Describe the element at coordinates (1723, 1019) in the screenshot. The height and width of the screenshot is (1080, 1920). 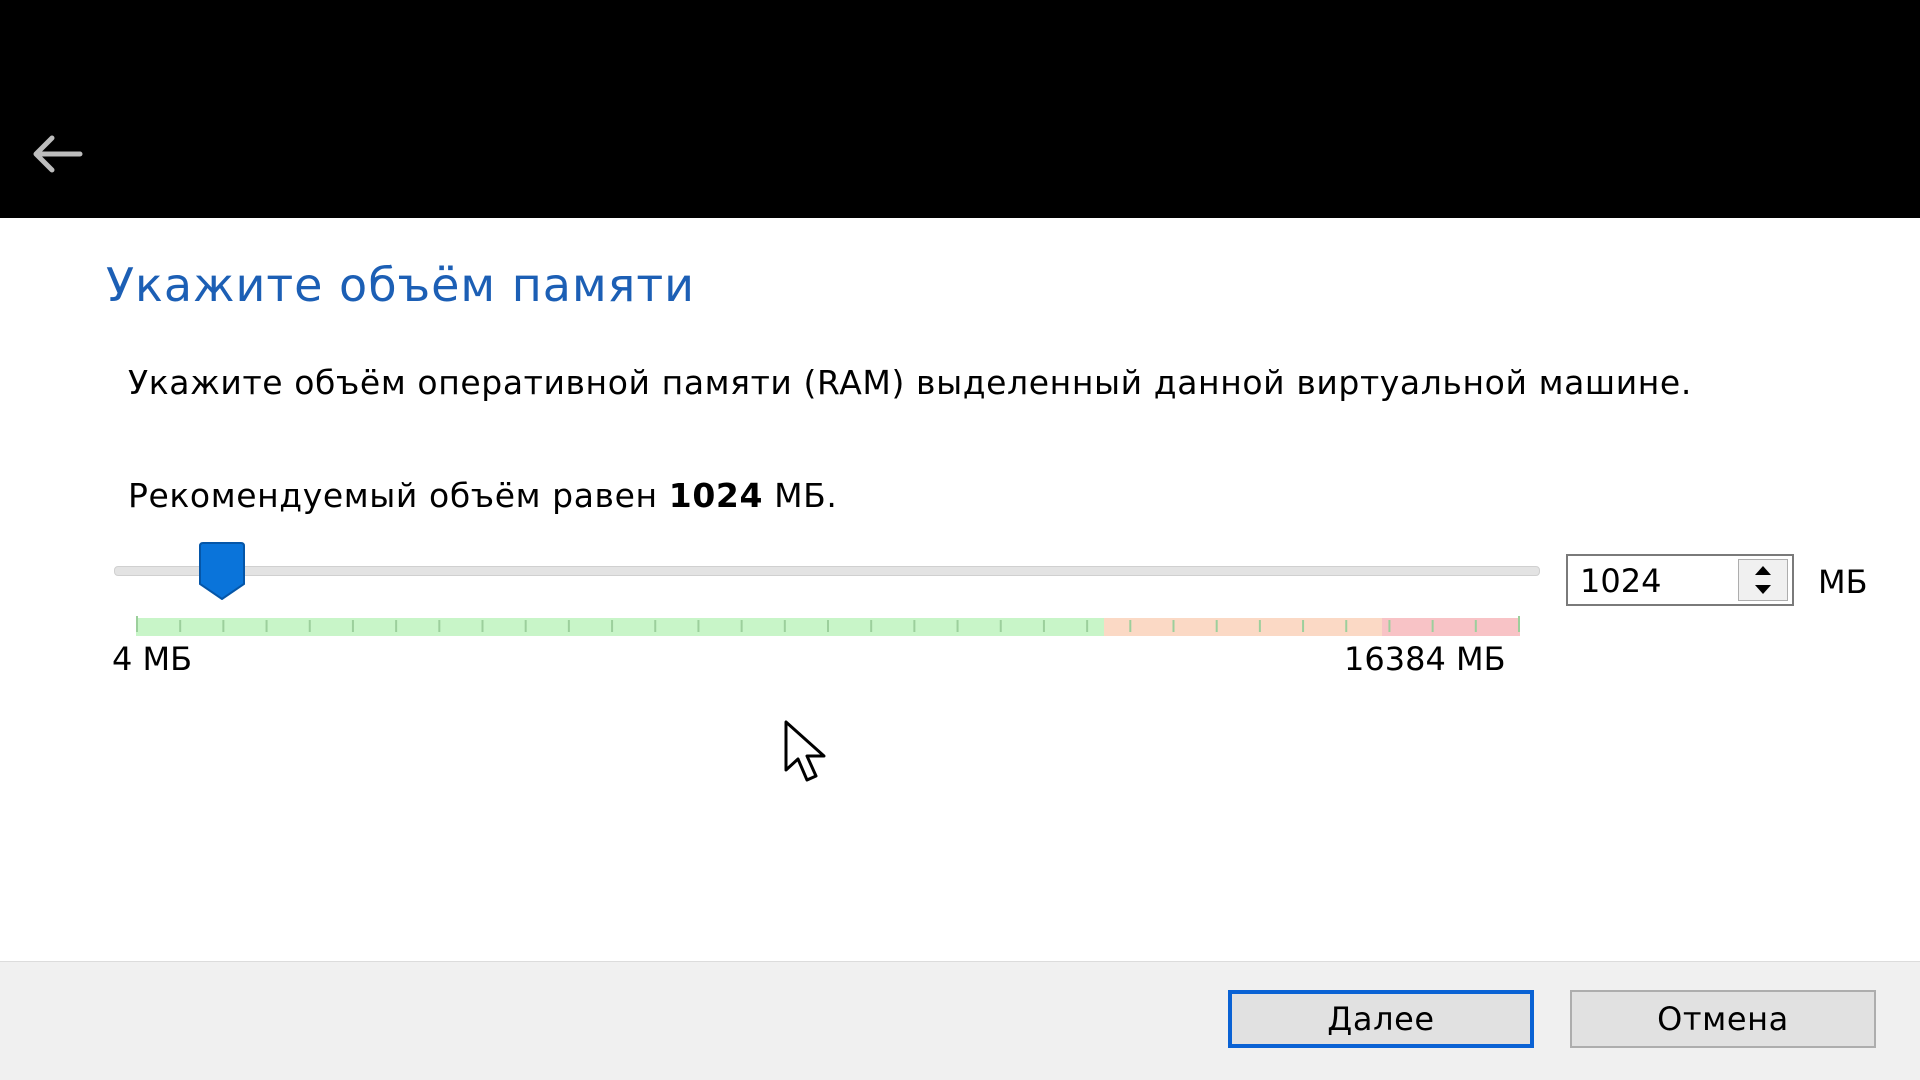
I see `cancel-button: Отмена` at that location.